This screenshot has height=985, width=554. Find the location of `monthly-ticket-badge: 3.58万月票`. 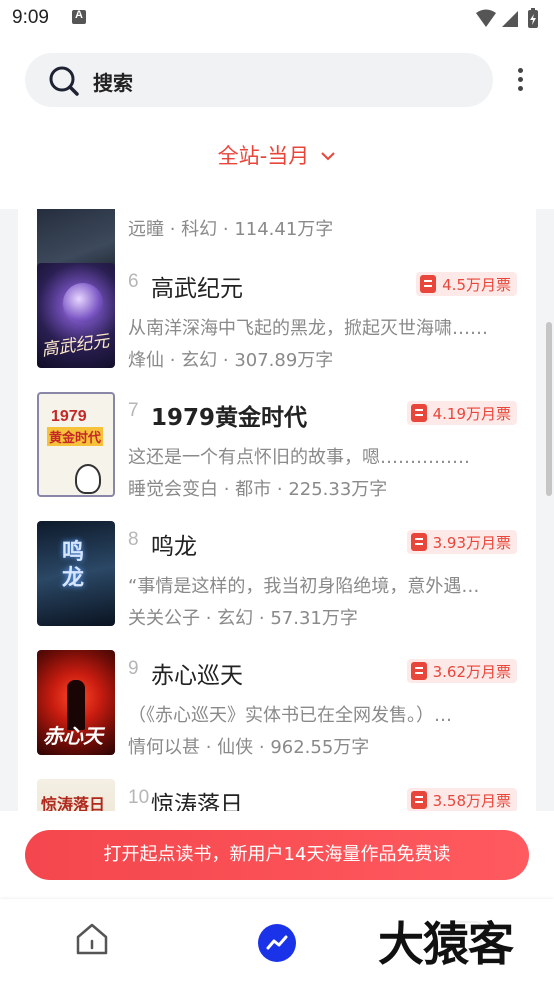

monthly-ticket-badge: 3.58万月票 is located at coordinates (461, 799).